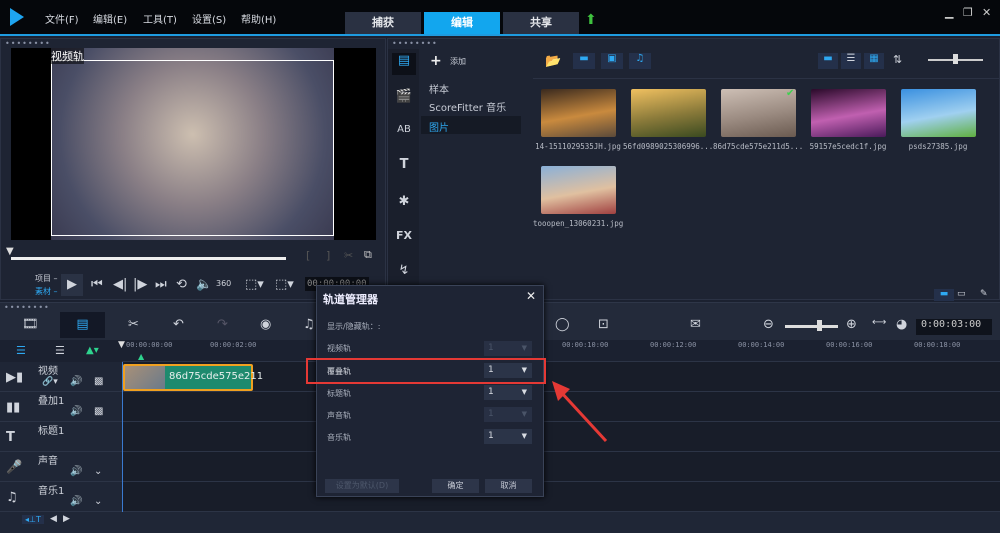  What do you see at coordinates (120, 284) in the screenshot?
I see `prev-frame-icon: ◀|` at bounding box center [120, 284].